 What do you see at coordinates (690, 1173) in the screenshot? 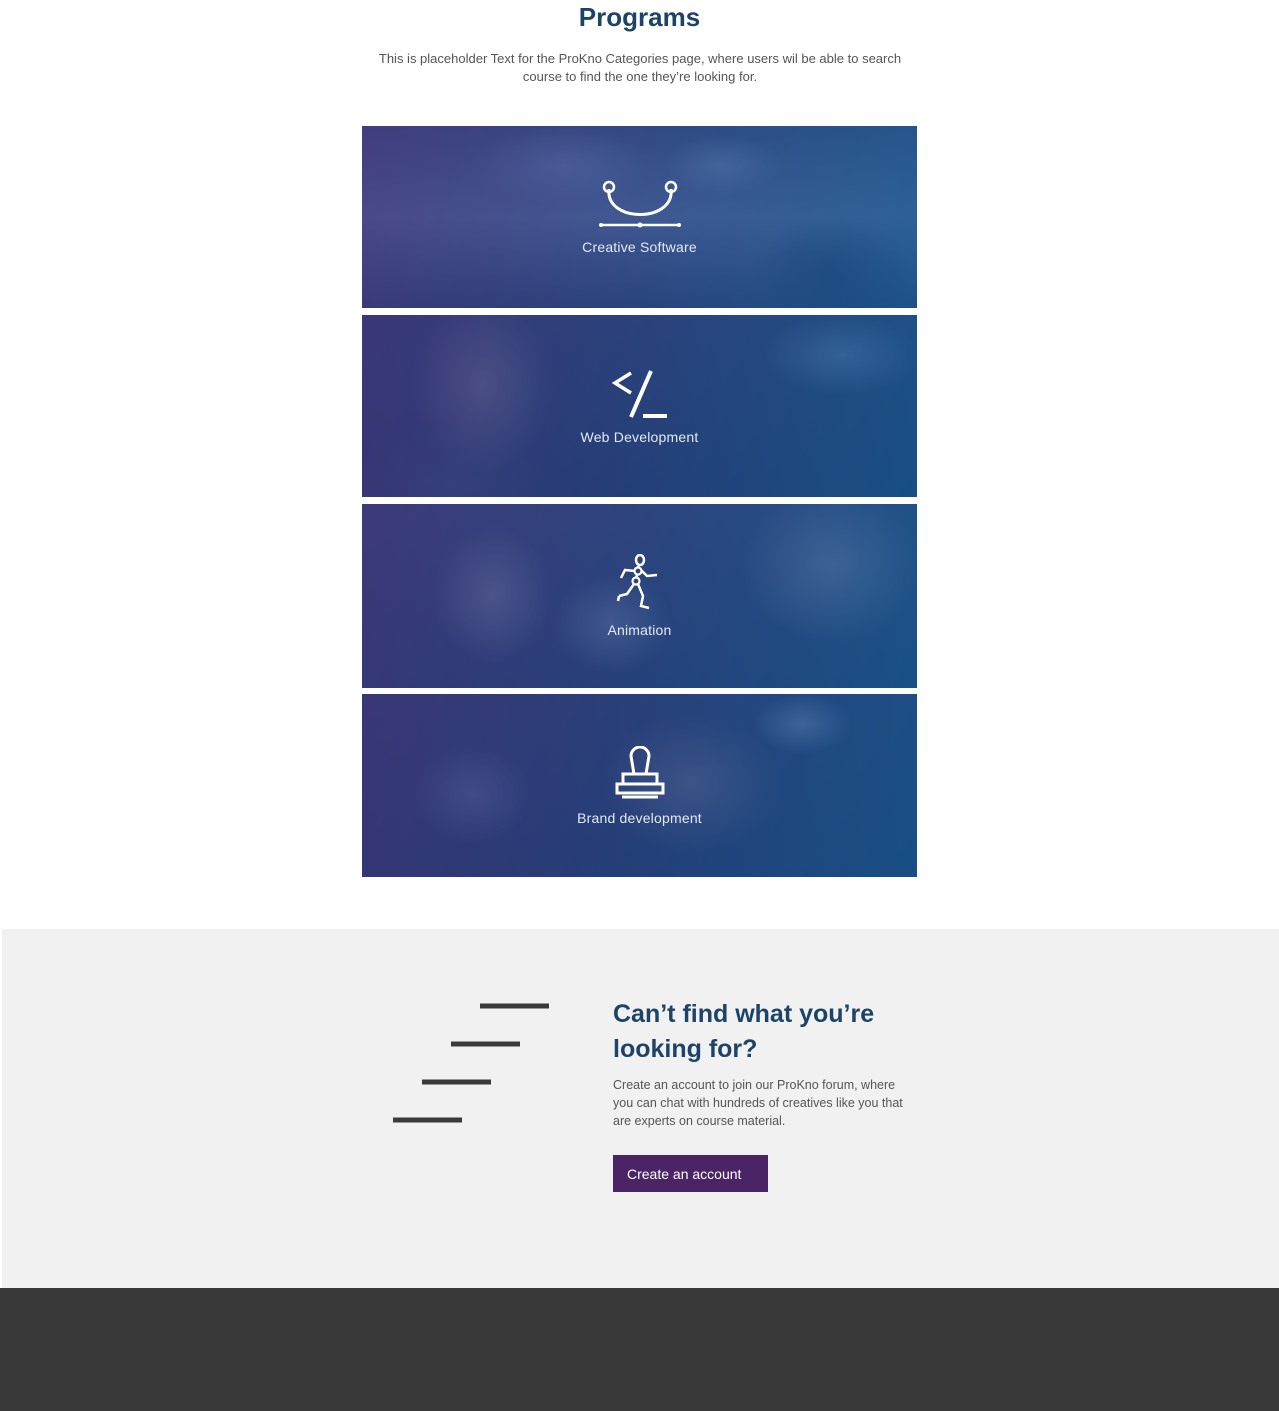
I see `create-account-button: Create an account` at bounding box center [690, 1173].